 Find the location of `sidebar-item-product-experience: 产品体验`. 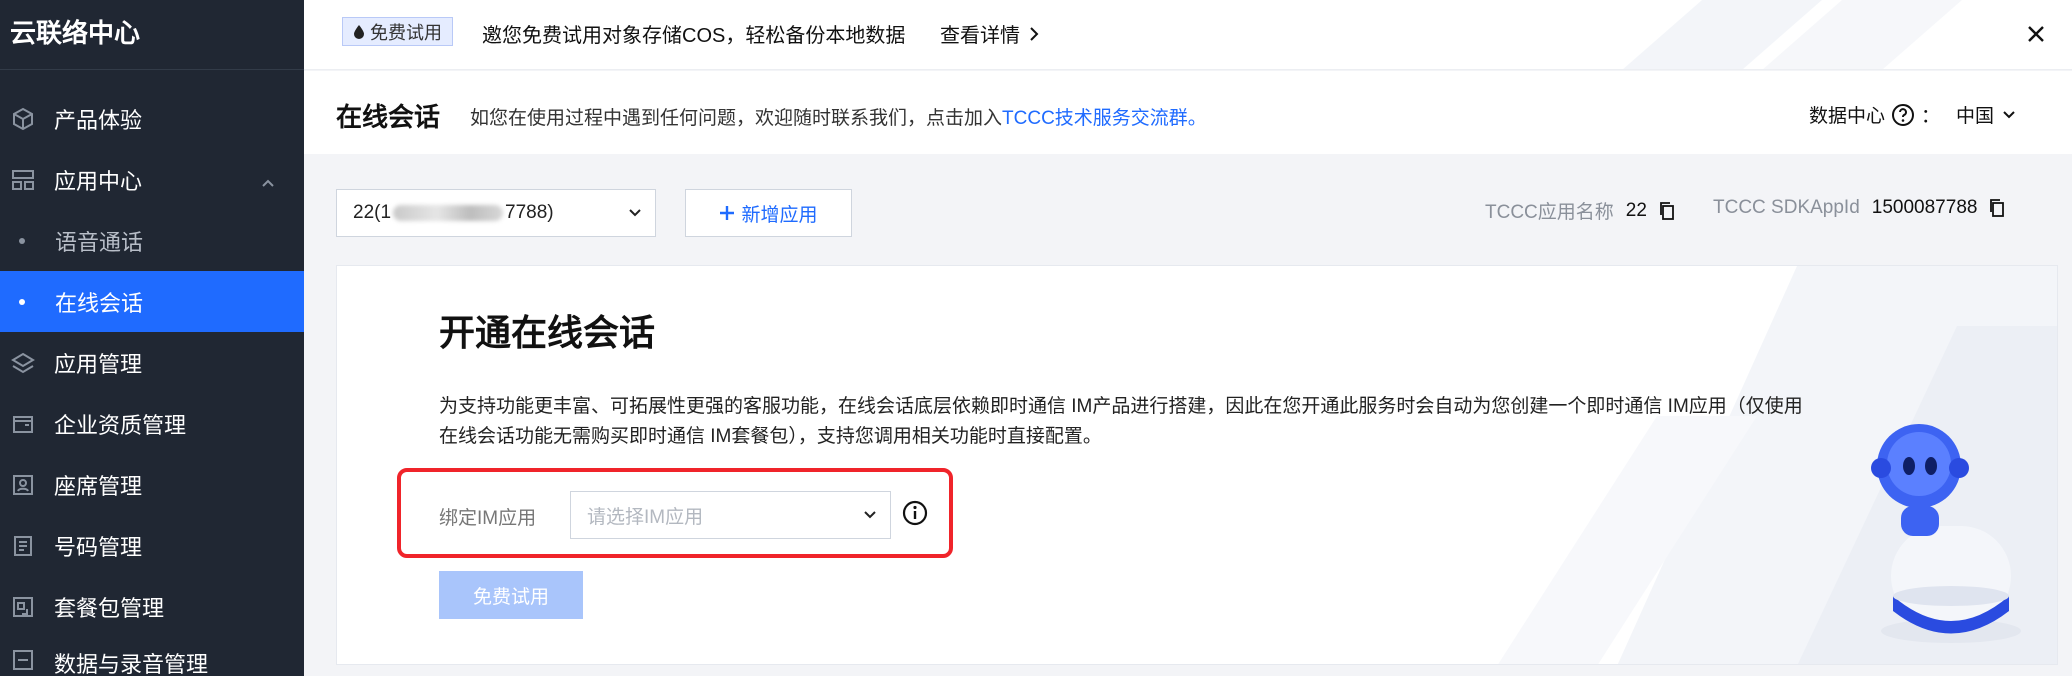

sidebar-item-product-experience: 产品体验 is located at coordinates (152, 118).